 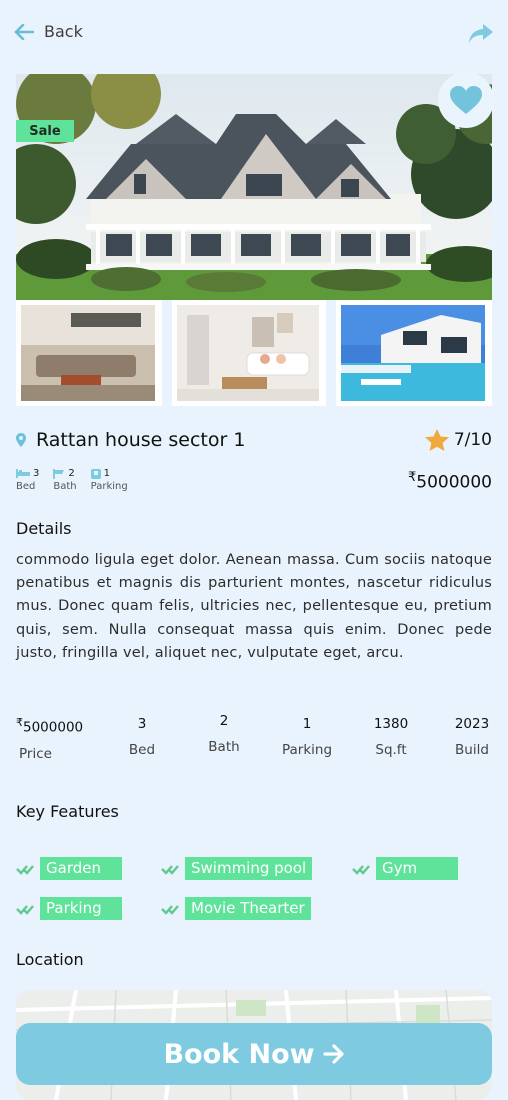 What do you see at coordinates (50, 959) in the screenshot?
I see `location-heading: Location` at bounding box center [50, 959].